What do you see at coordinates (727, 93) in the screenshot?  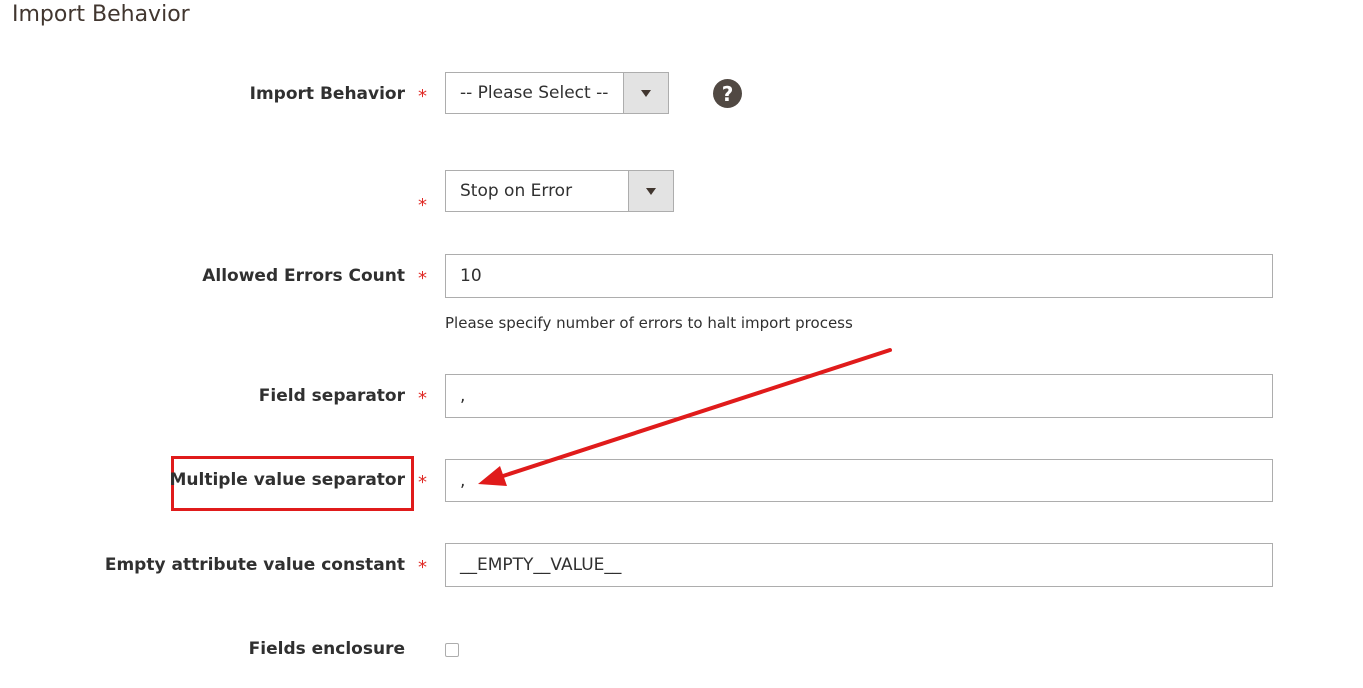 I see `help-icon: ?` at bounding box center [727, 93].